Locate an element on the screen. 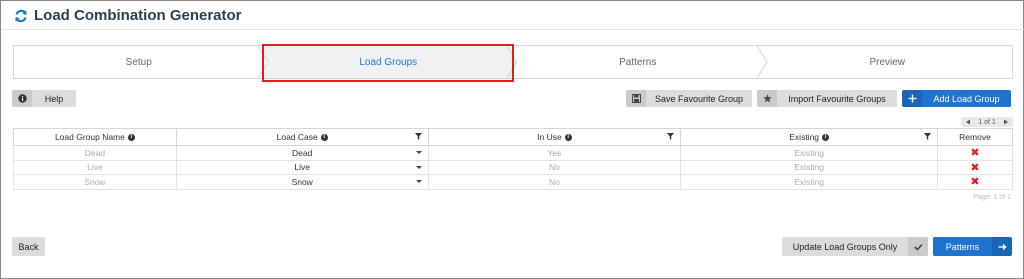  table-row: Dead Dead Yes Existing ✖ is located at coordinates (513, 153).